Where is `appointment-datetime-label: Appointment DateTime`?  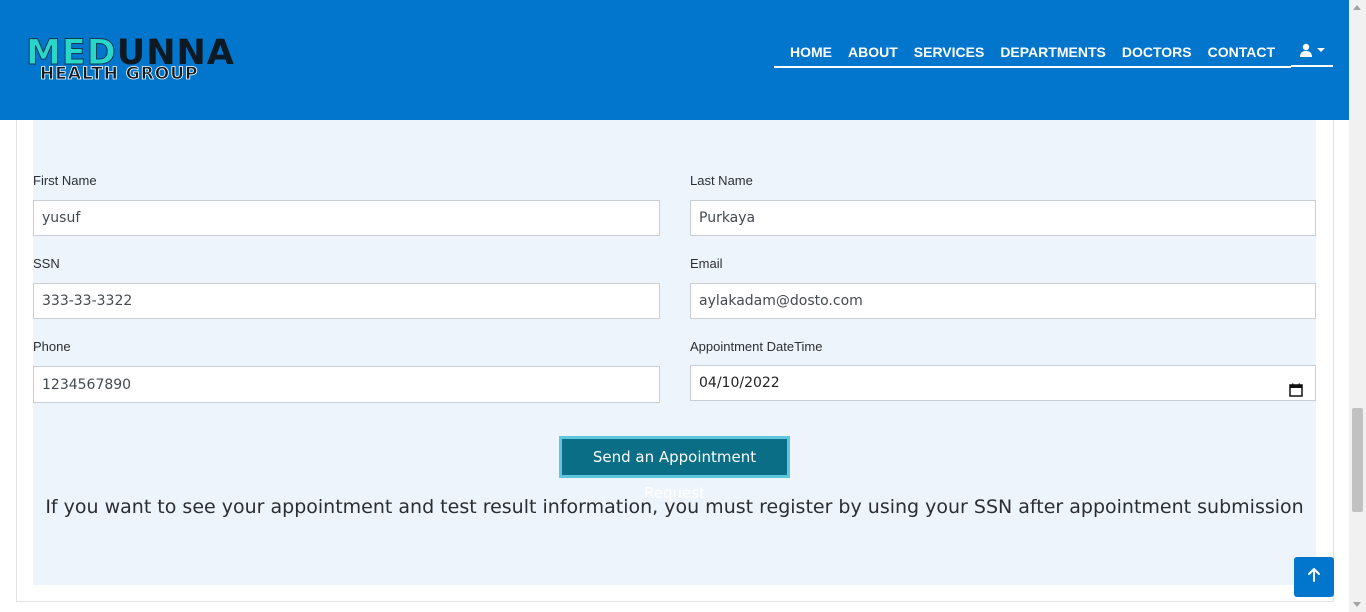 appointment-datetime-label: Appointment DateTime is located at coordinates (756, 346).